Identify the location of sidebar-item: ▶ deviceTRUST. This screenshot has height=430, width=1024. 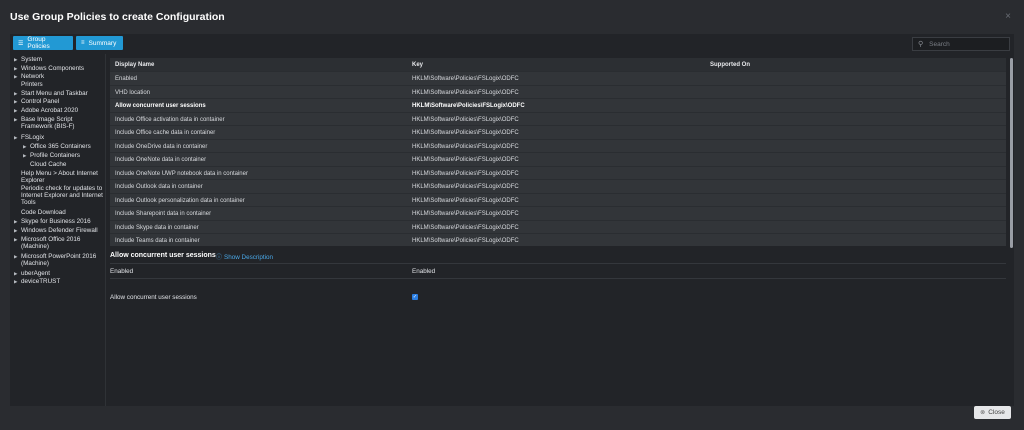
(59, 281).